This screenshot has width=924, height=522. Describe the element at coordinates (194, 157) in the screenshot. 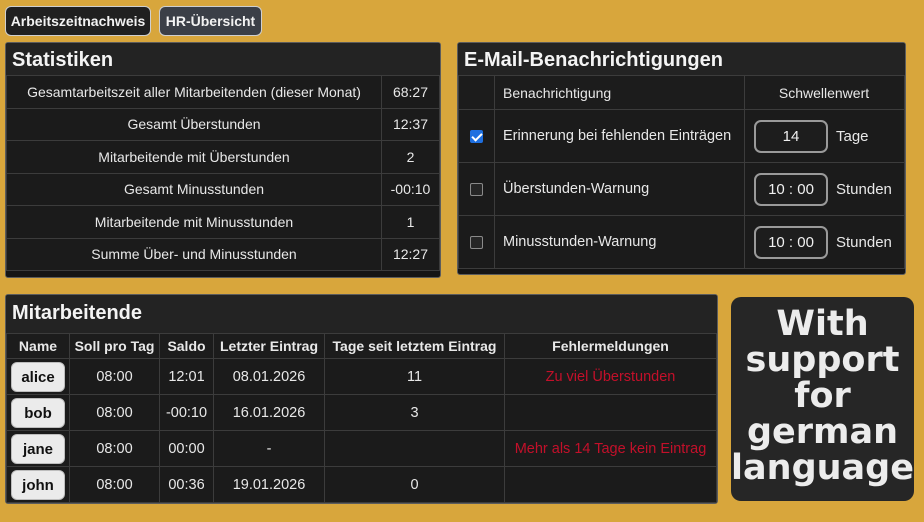

I see `stat-label: Mitarbeitende mit Überstunden` at that location.